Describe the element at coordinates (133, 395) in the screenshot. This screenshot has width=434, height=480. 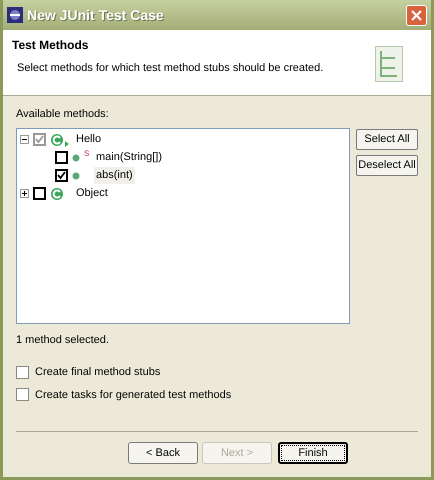
I see `option-label: Create tasks for generated test methods` at that location.